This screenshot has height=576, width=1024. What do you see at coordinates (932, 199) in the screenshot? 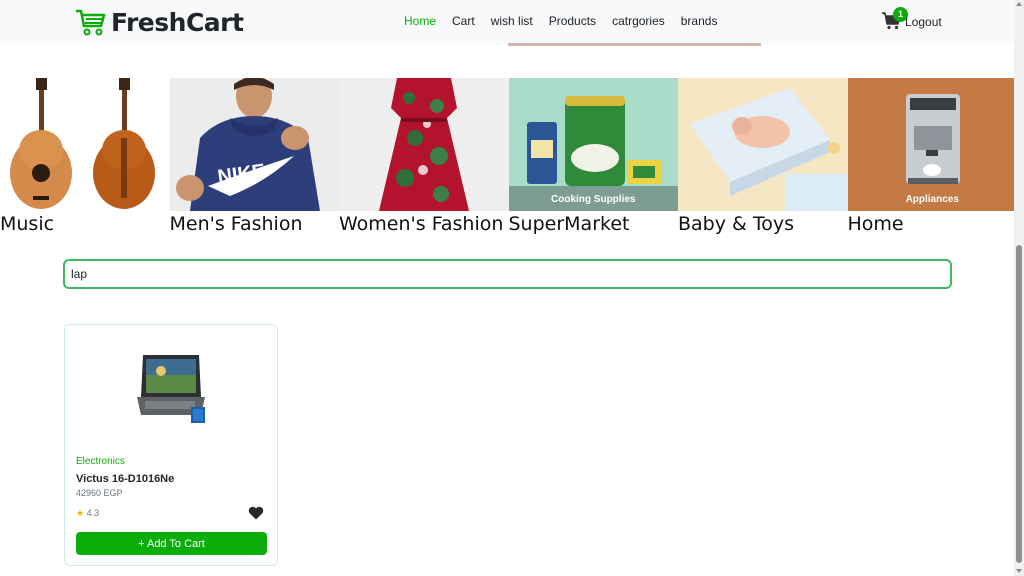
I see `category-overlay-label: Appliances` at bounding box center [932, 199].